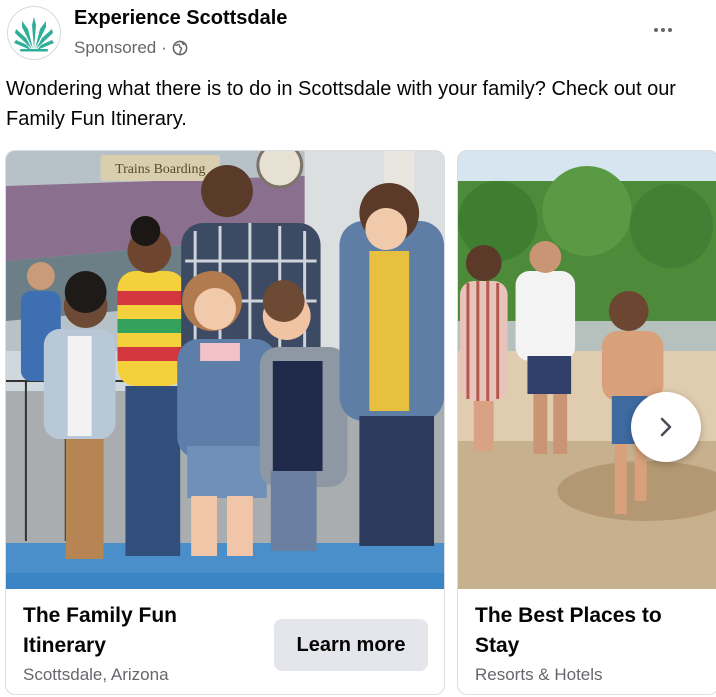 This screenshot has height=697, width=716. I want to click on card-subtitle: Scottsdale, Arizona, so click(96, 674).